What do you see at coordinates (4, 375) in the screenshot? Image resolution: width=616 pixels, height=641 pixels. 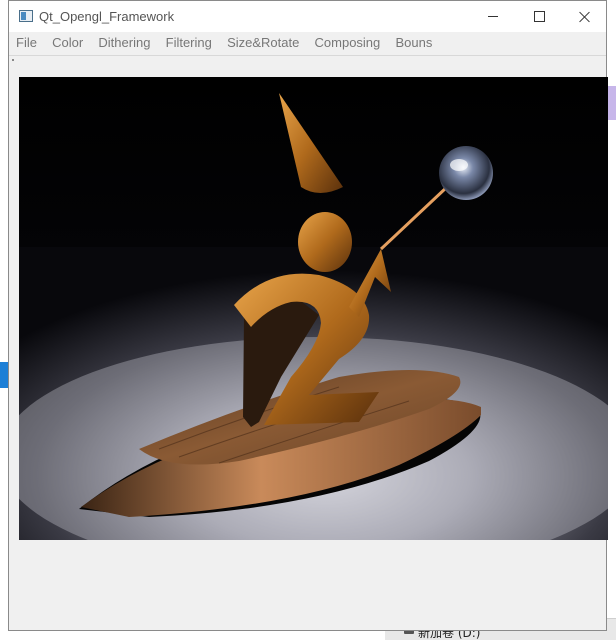 I see `background-blue-selection` at bounding box center [4, 375].